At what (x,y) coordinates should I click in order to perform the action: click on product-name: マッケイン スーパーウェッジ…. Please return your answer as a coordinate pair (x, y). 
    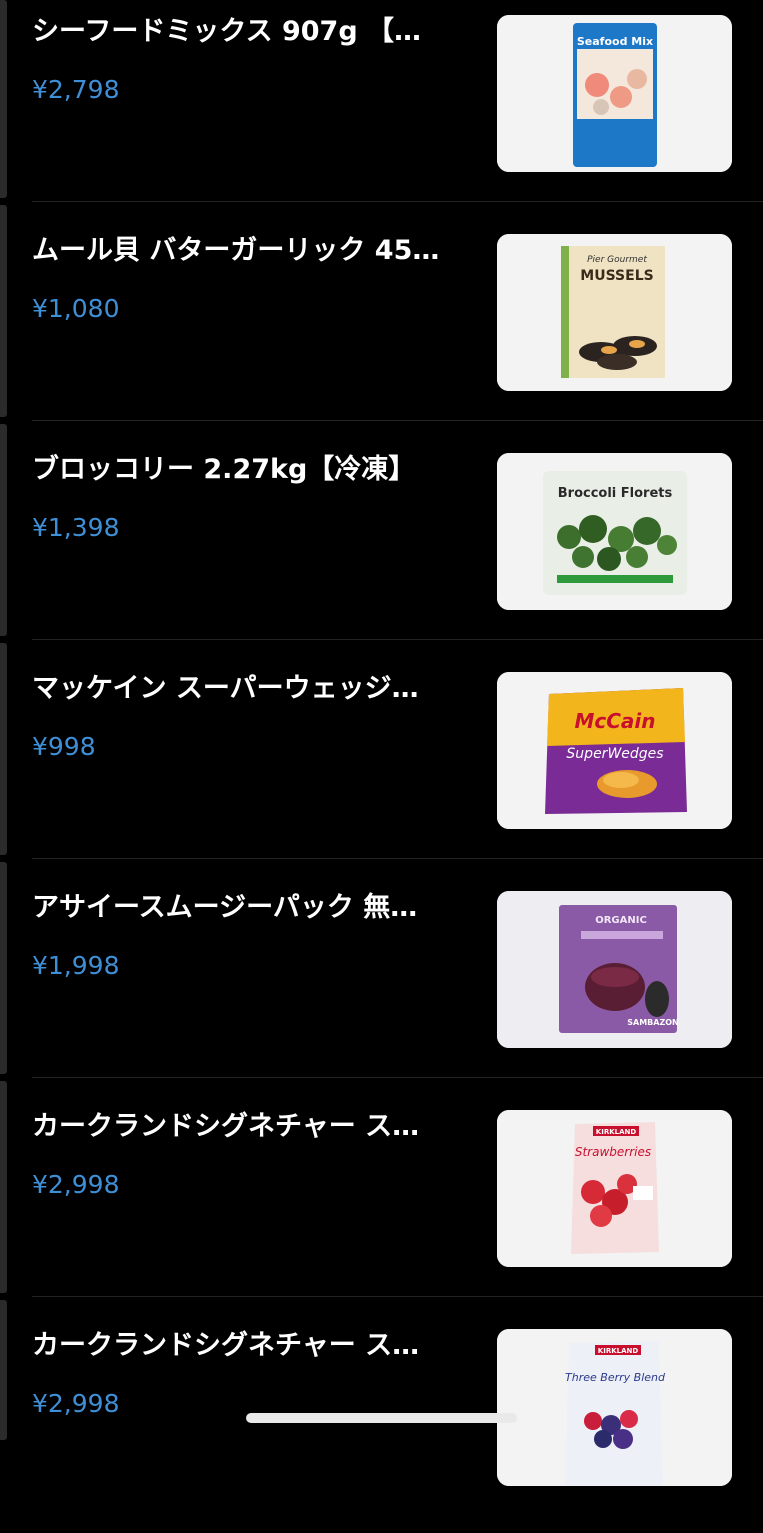
    Looking at the image, I should click on (225, 688).